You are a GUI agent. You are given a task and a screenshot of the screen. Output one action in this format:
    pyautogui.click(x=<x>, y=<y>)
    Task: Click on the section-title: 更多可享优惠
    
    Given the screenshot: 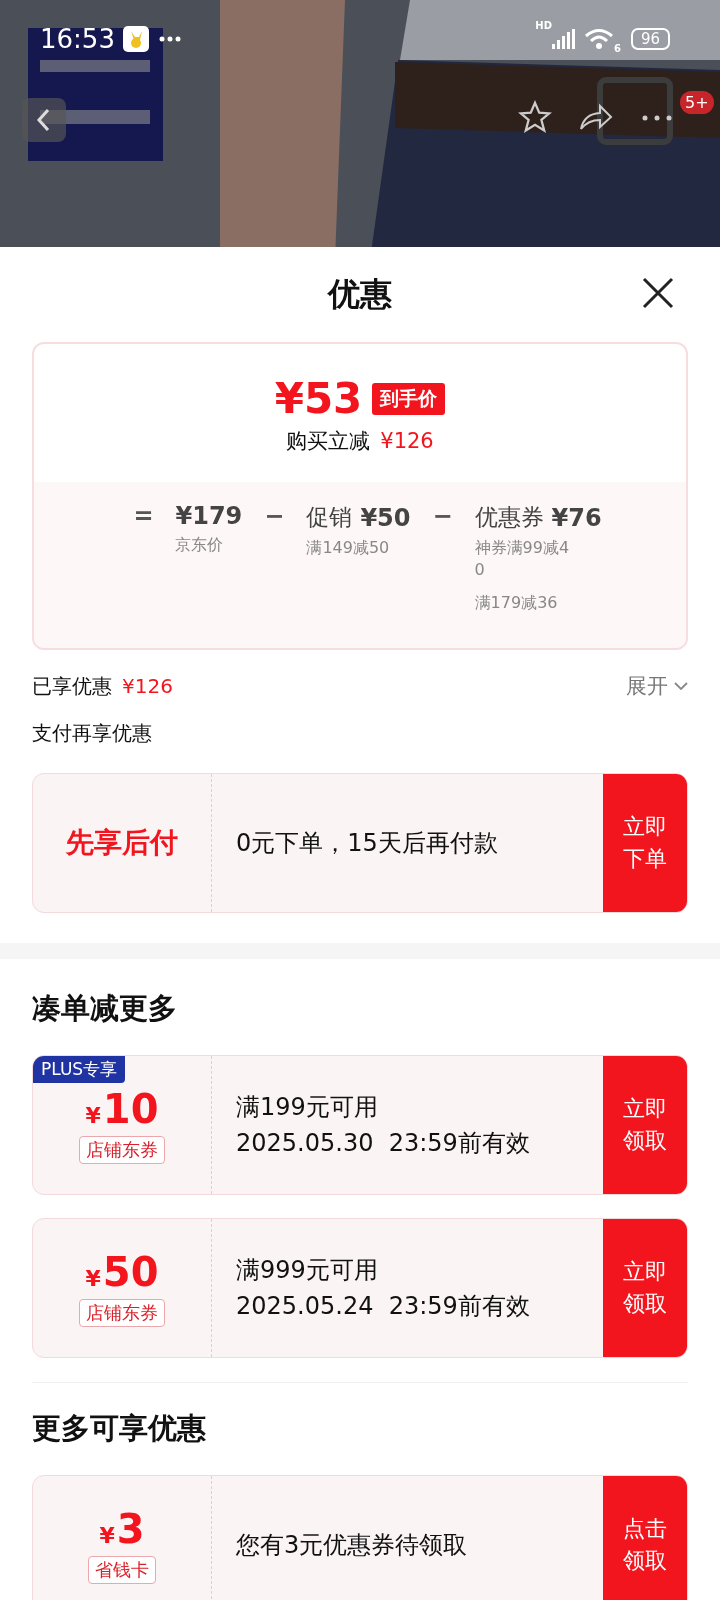 What is the action you would take?
    pyautogui.click(x=119, y=1428)
    